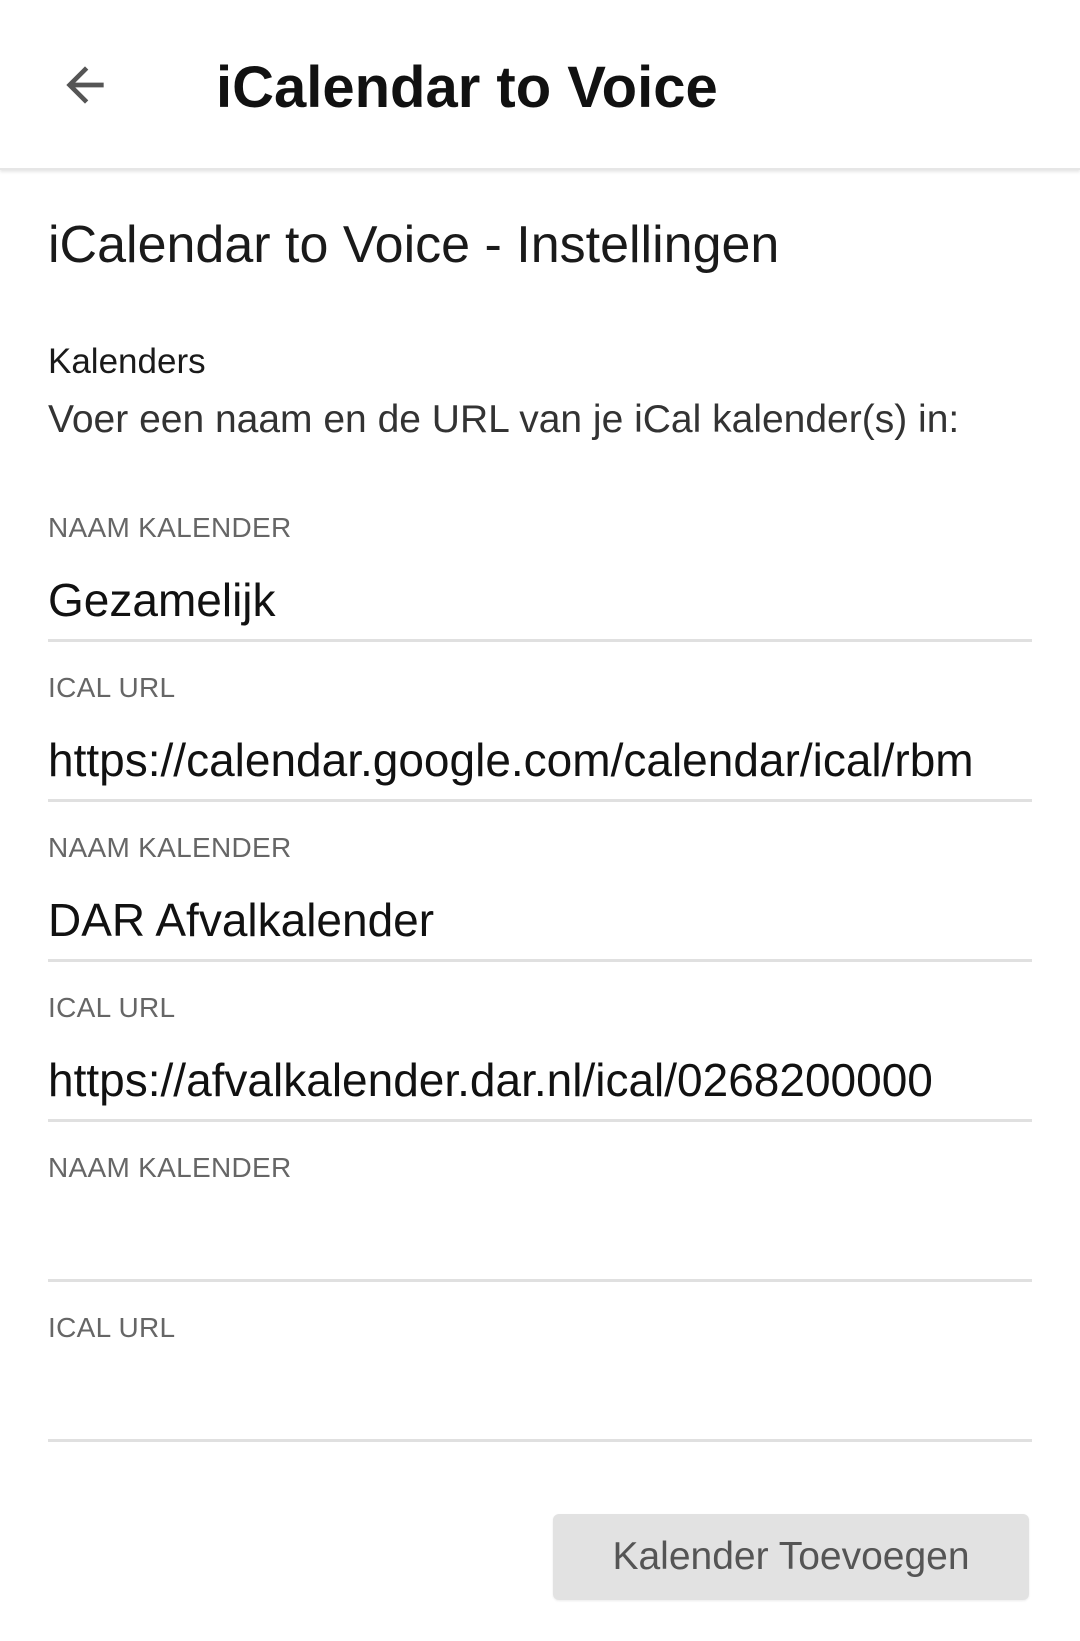 The width and height of the screenshot is (1080, 1641). Describe the element at coordinates (414, 245) in the screenshot. I see `page-title: iCalendar to Voice - Instellingen` at that location.